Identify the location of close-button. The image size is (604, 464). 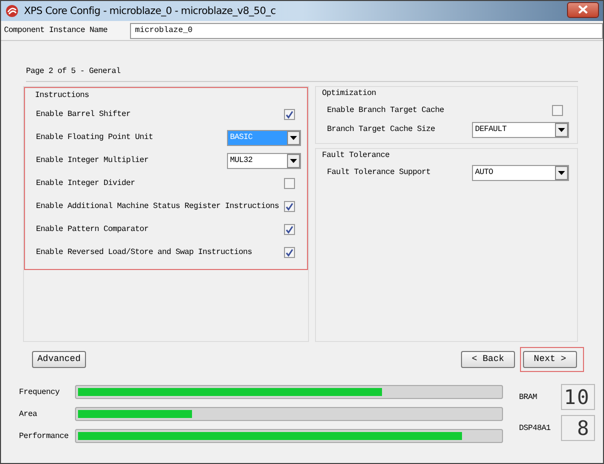
(583, 10).